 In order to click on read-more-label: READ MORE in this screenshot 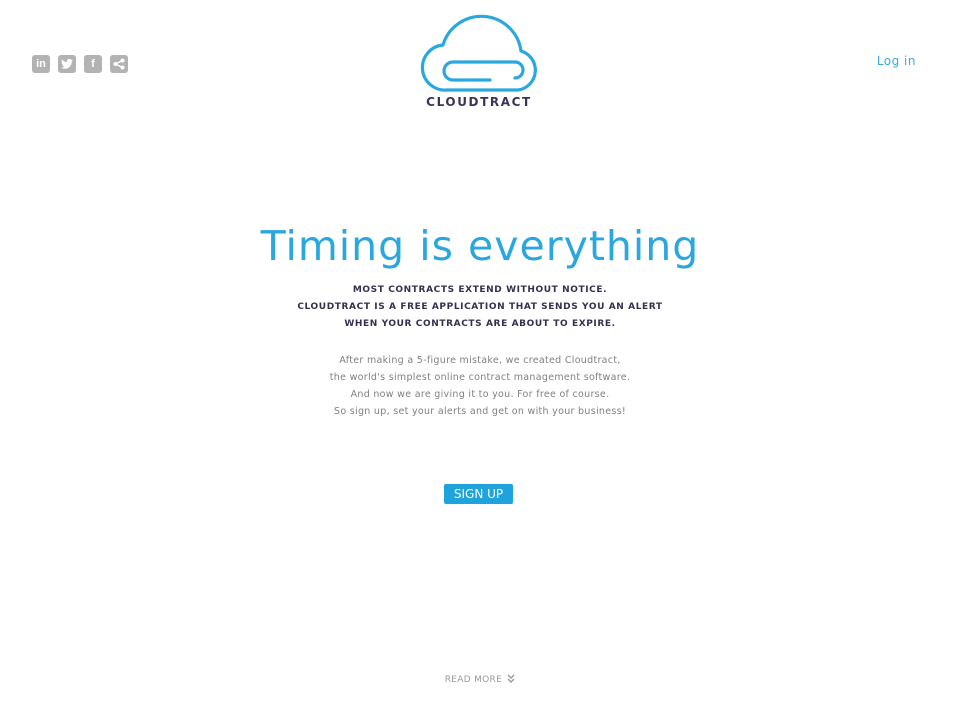, I will do `click(473, 680)`.